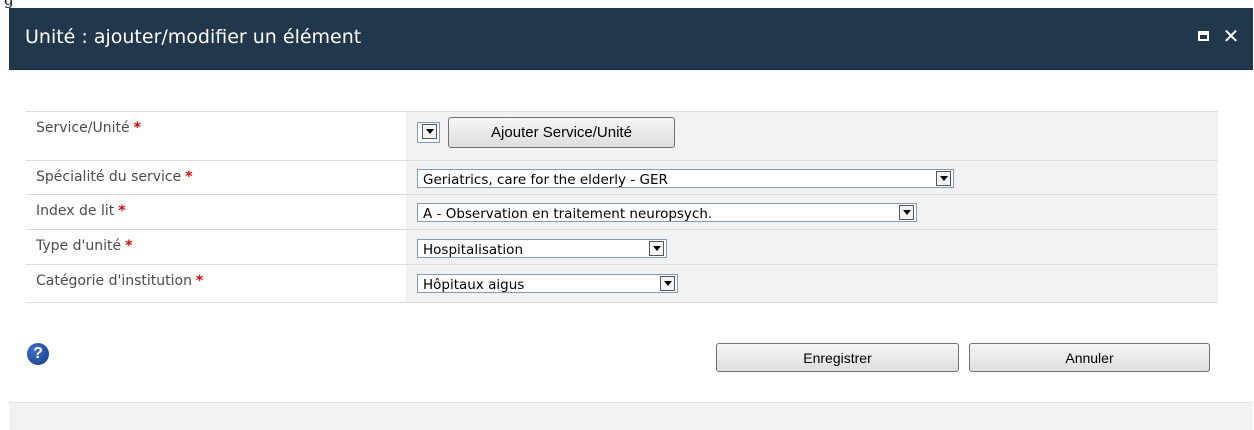 The width and height of the screenshot is (1254, 430). What do you see at coordinates (88, 128) in the screenshot?
I see `field-label: Service/Unité *` at bounding box center [88, 128].